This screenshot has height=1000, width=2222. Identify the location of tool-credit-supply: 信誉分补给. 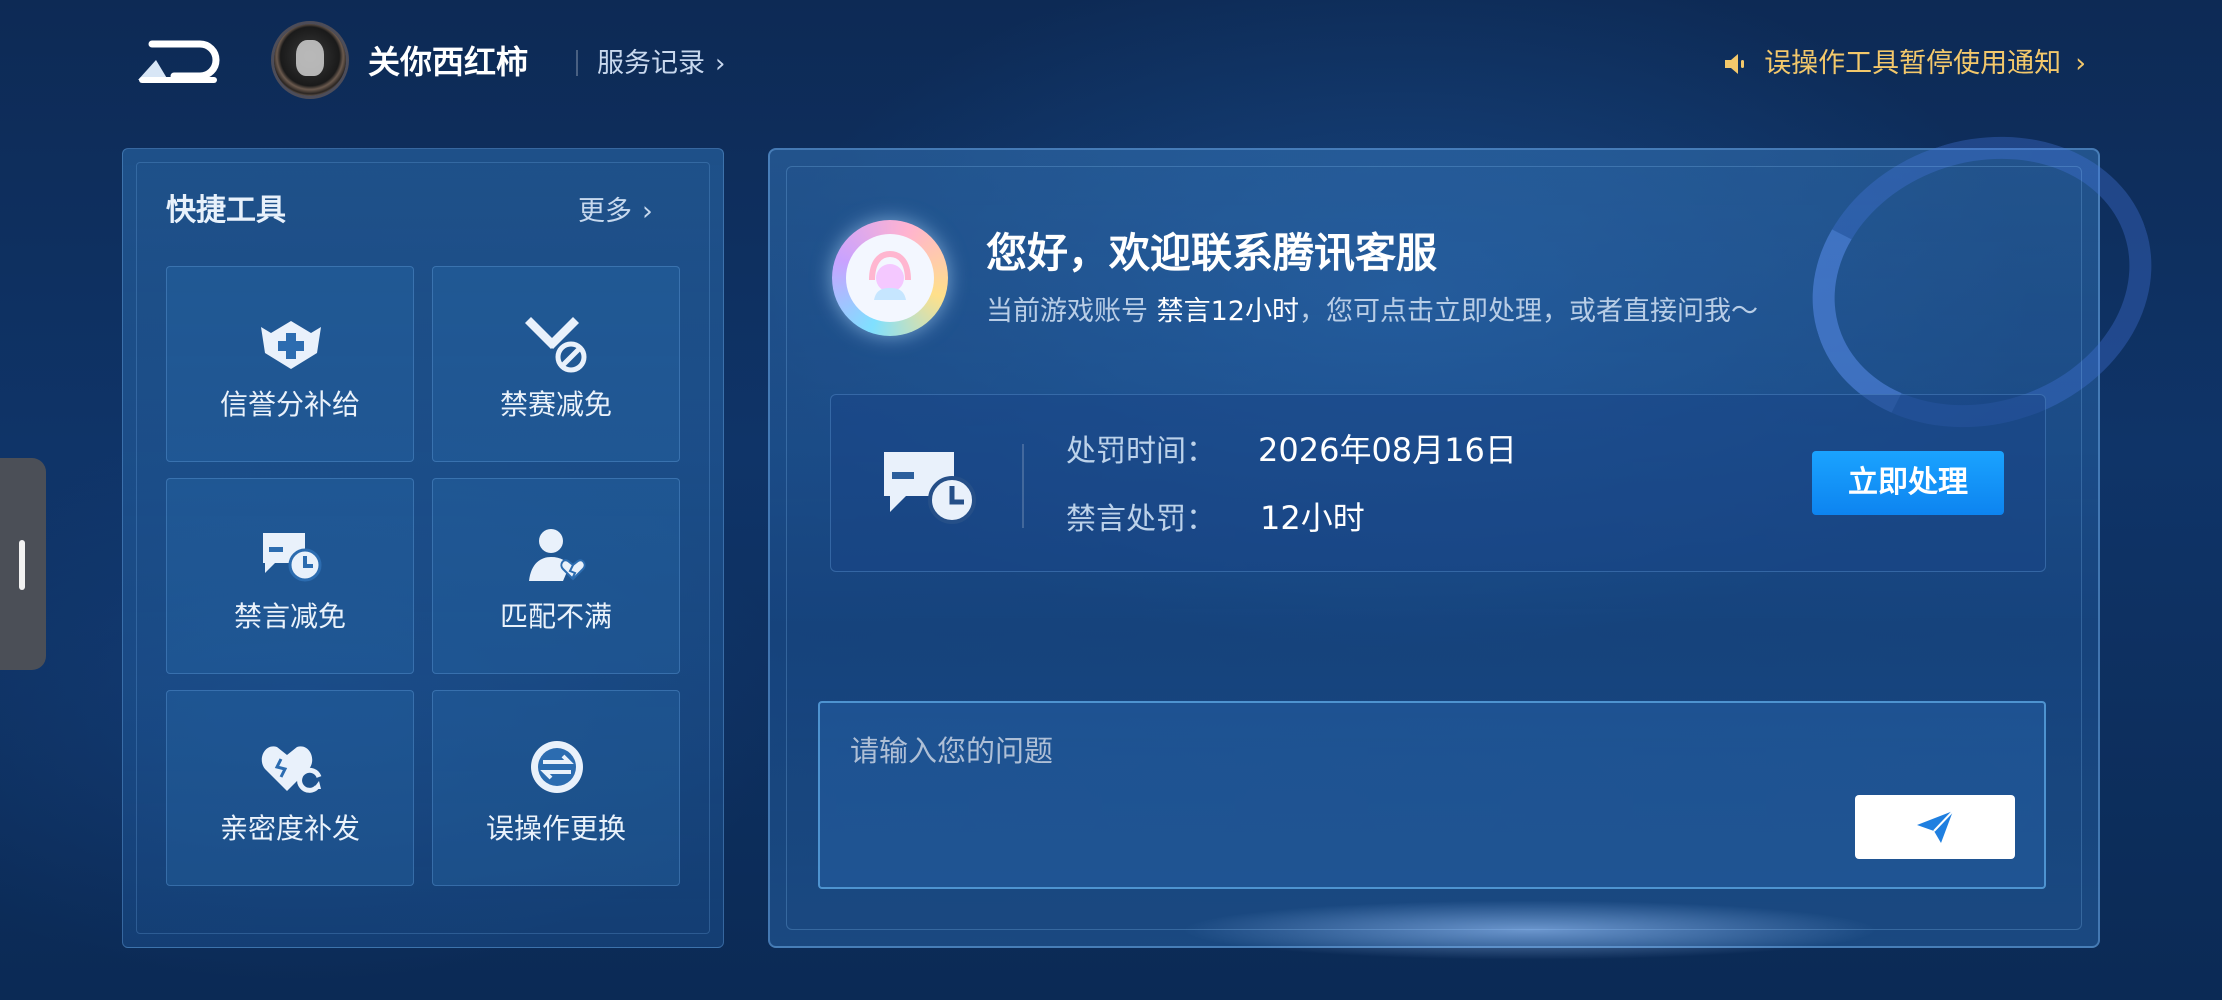
(290, 364).